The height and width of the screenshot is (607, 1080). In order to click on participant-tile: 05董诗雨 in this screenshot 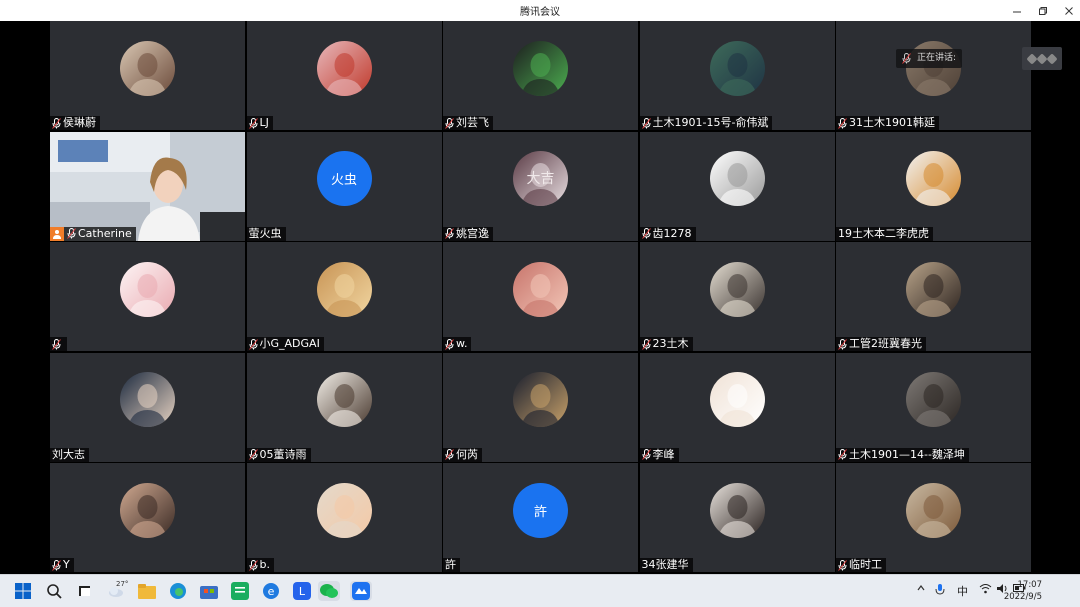, I will do `click(344, 407)`.